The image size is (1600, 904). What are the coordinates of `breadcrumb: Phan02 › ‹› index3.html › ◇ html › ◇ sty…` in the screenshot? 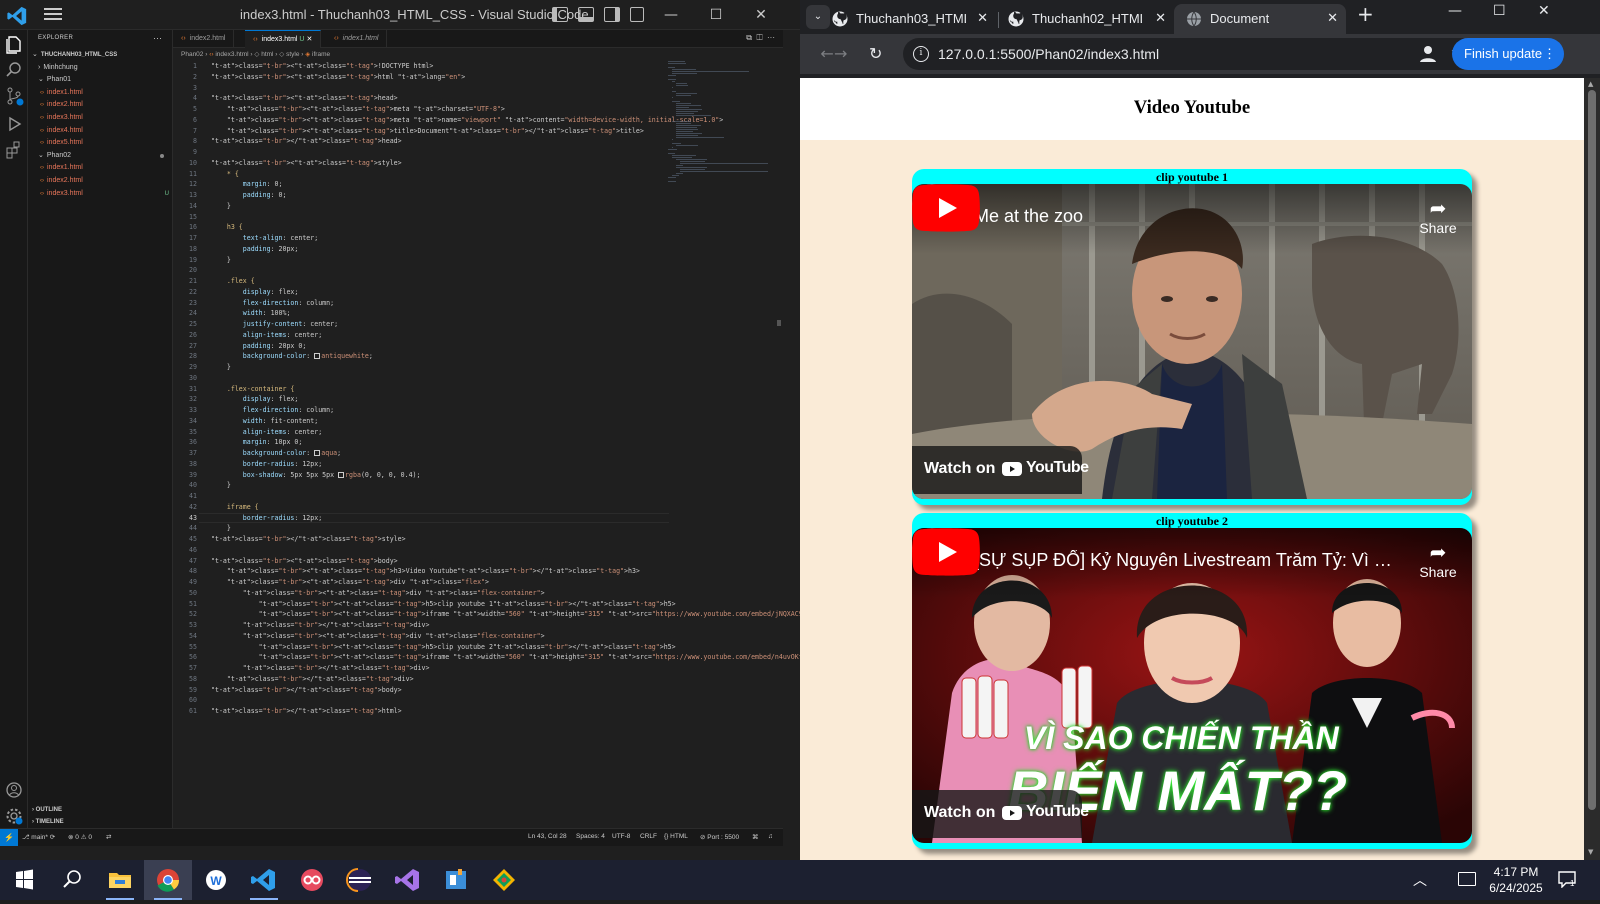 It's located at (255, 54).